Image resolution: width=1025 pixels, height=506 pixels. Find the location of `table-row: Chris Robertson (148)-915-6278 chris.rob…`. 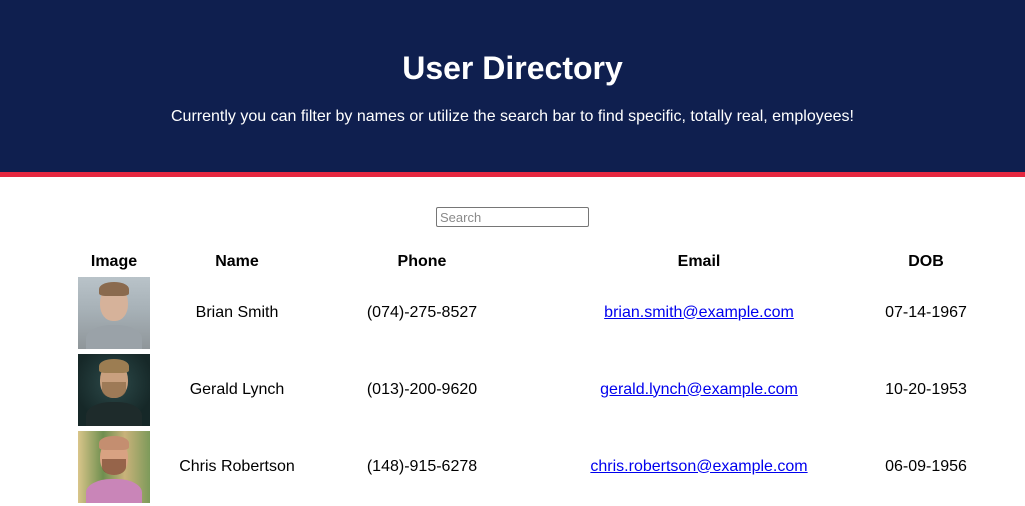

table-row: Chris Robertson (148)-915-6278 chris.rob… is located at coordinates (526, 466).